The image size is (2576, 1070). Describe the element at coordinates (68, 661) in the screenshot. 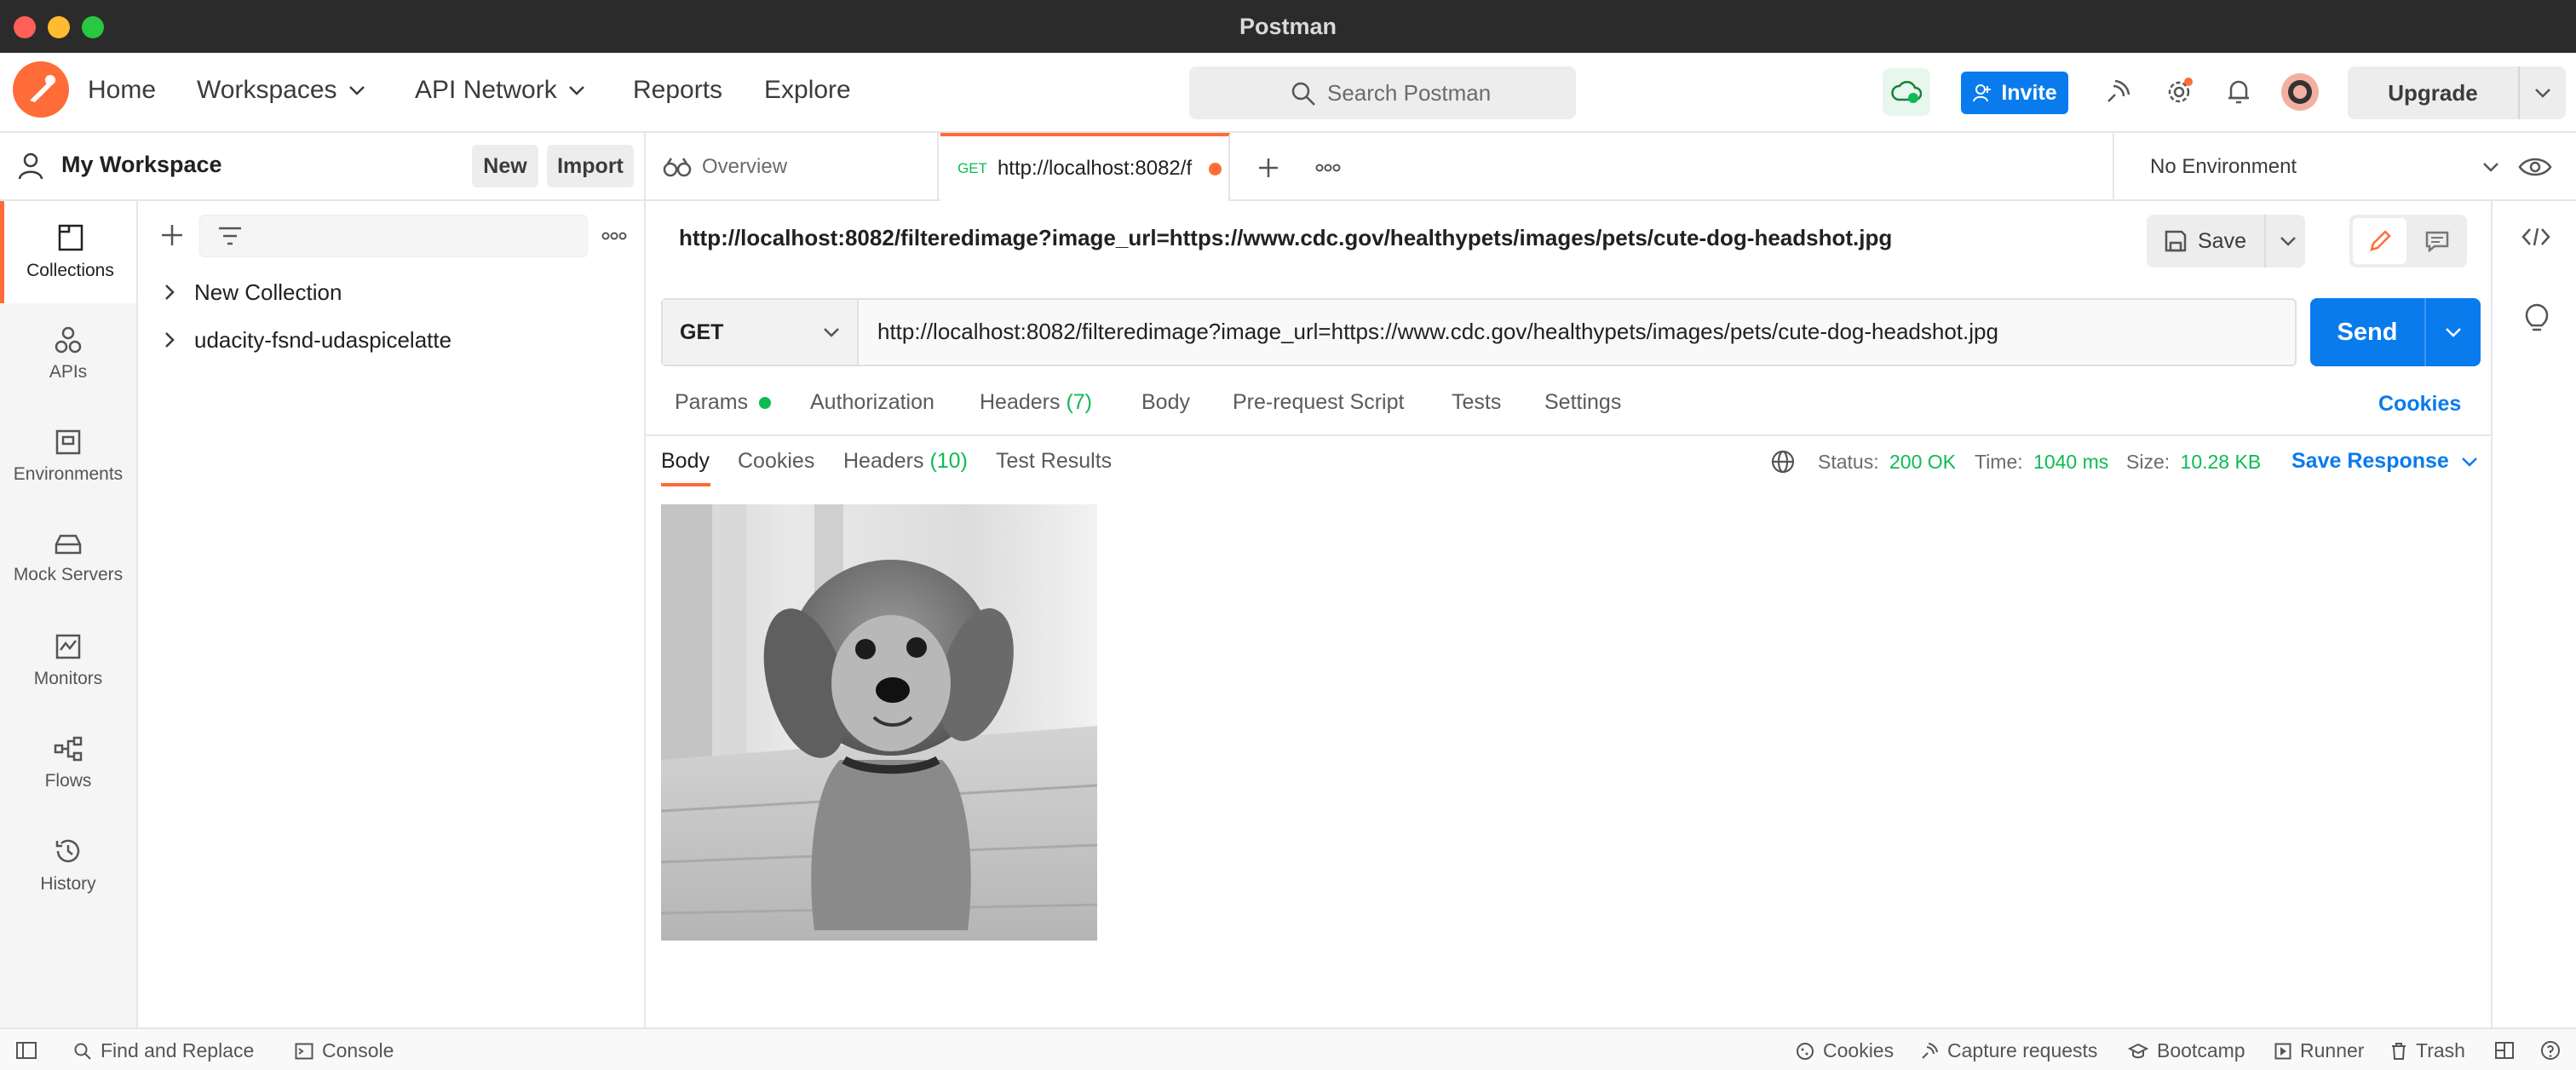

I see `sidebar-item-monitors: Monitors` at that location.